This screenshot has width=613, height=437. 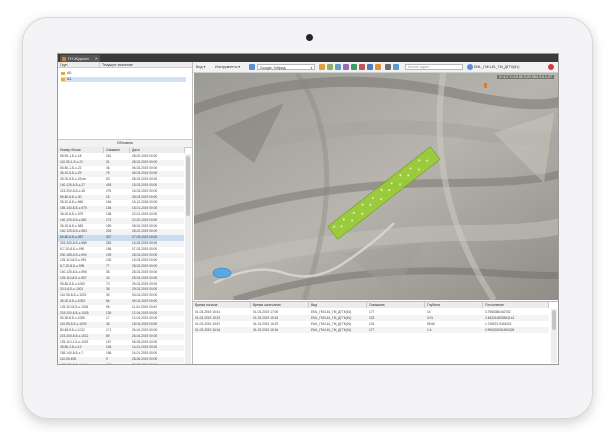 I want to click on folder-open-icon, so click(x=322, y=67).